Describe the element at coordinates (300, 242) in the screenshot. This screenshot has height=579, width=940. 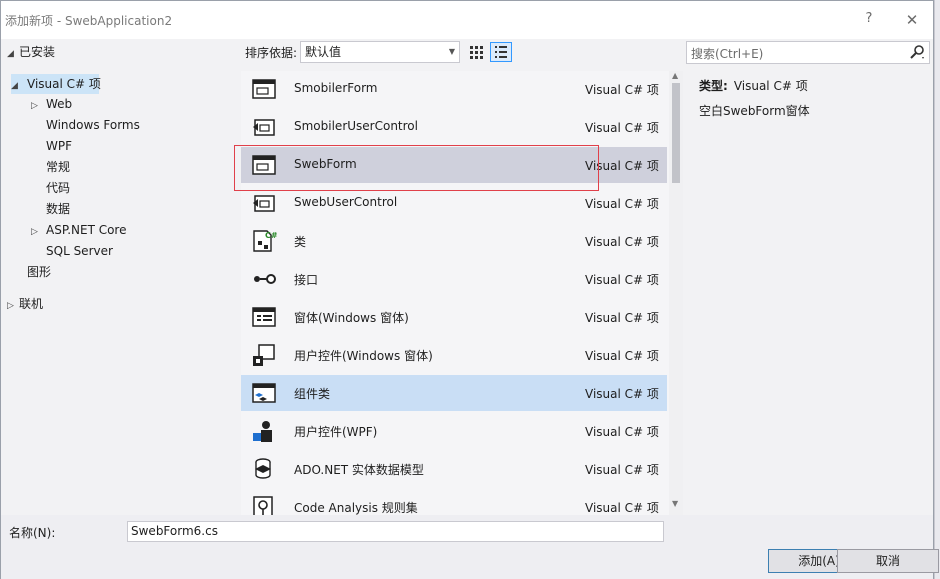
I see `template-name: 类` at that location.